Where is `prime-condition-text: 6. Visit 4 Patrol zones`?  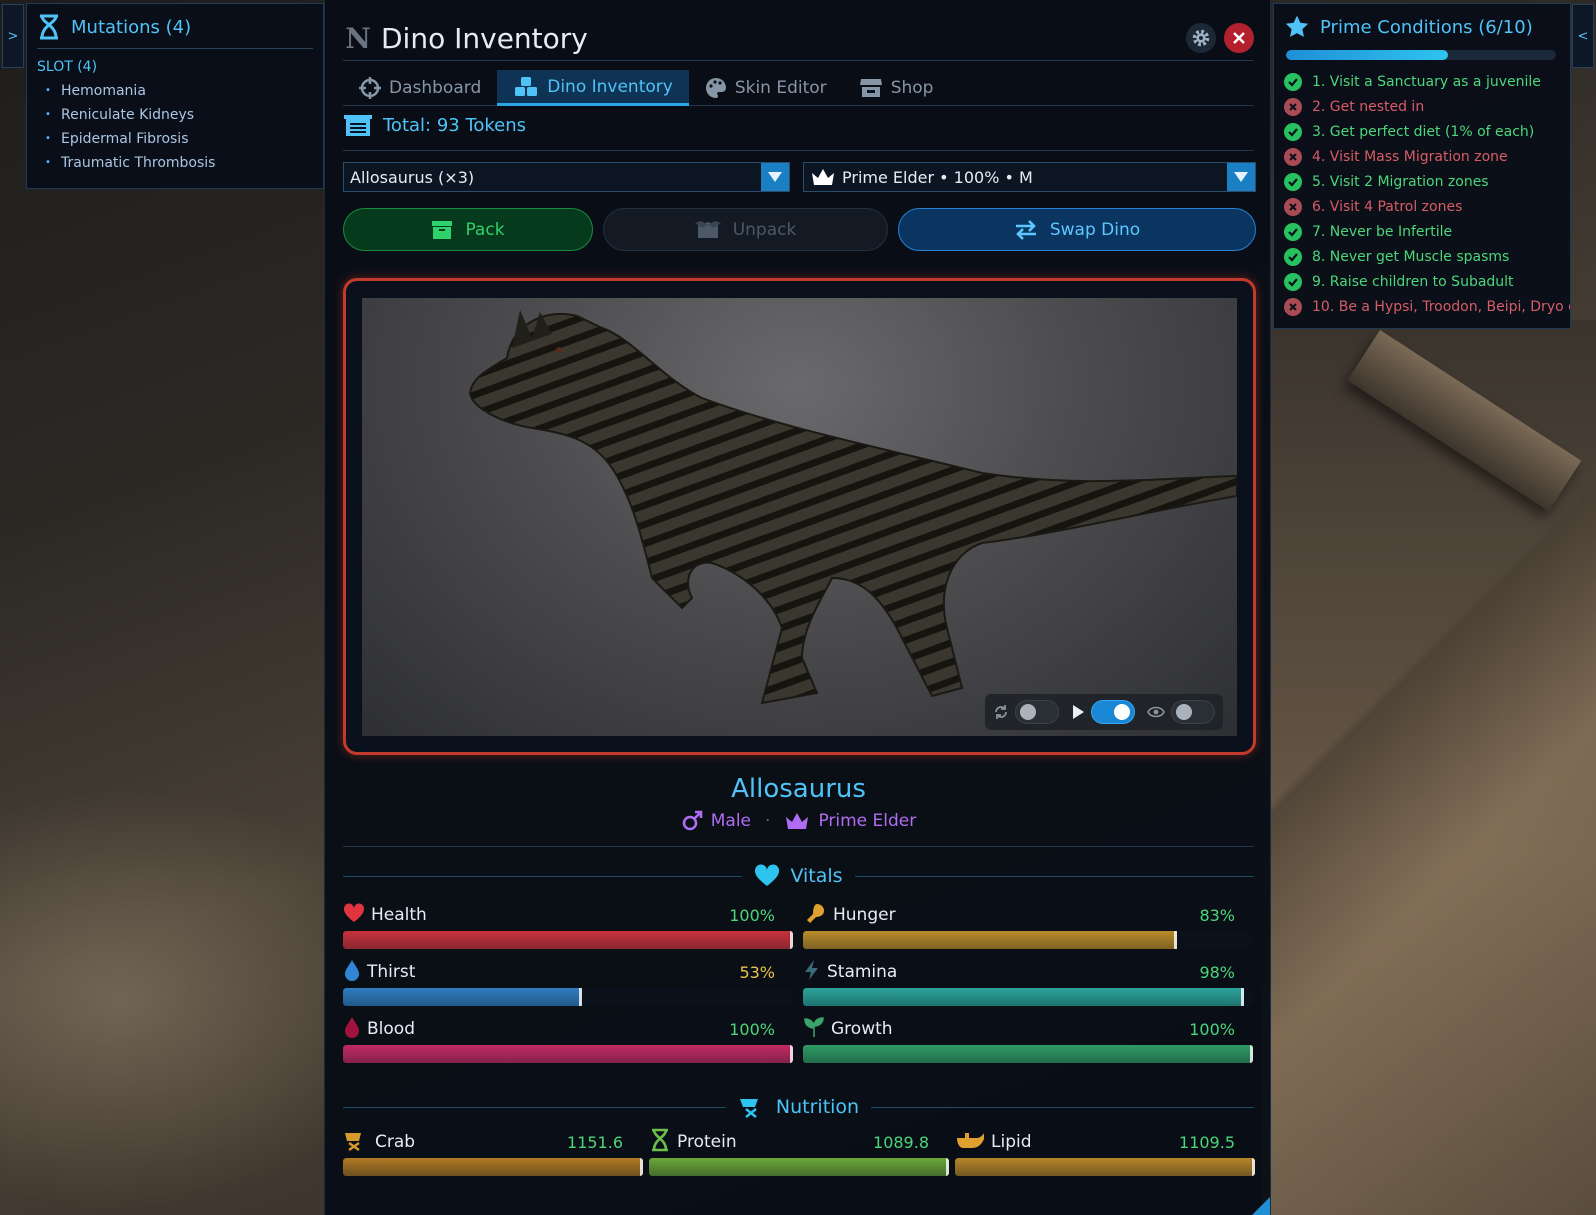 prime-condition-text: 6. Visit 4 Patrol zones is located at coordinates (1387, 207).